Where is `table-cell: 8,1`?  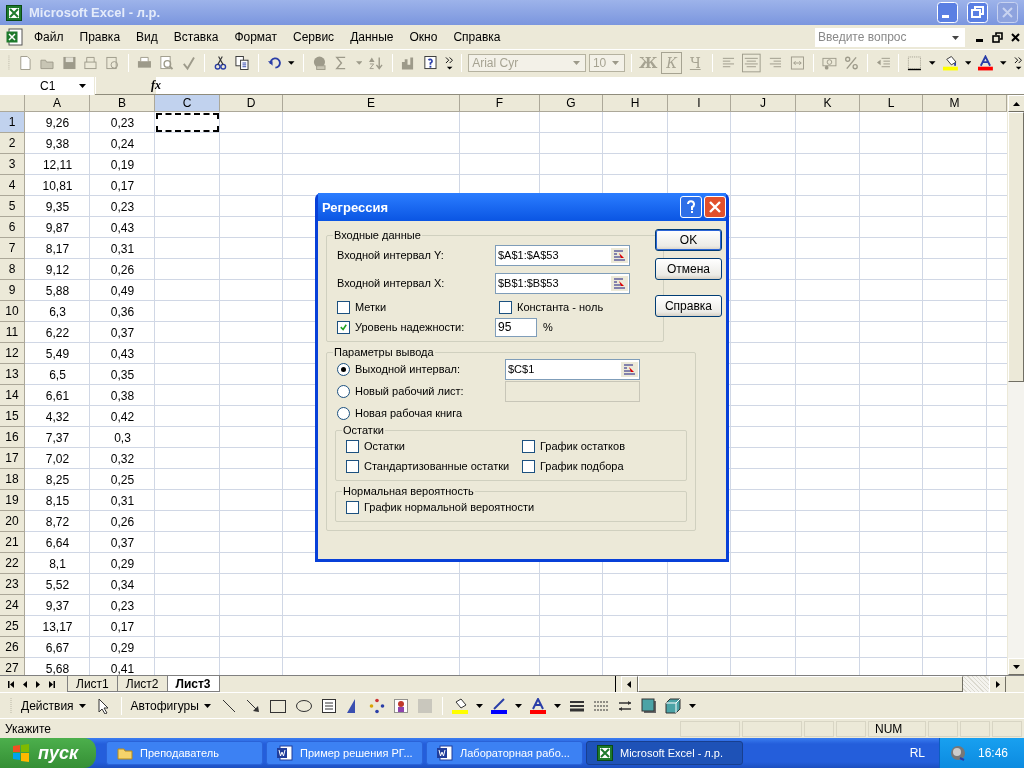 table-cell: 8,1 is located at coordinates (57, 563).